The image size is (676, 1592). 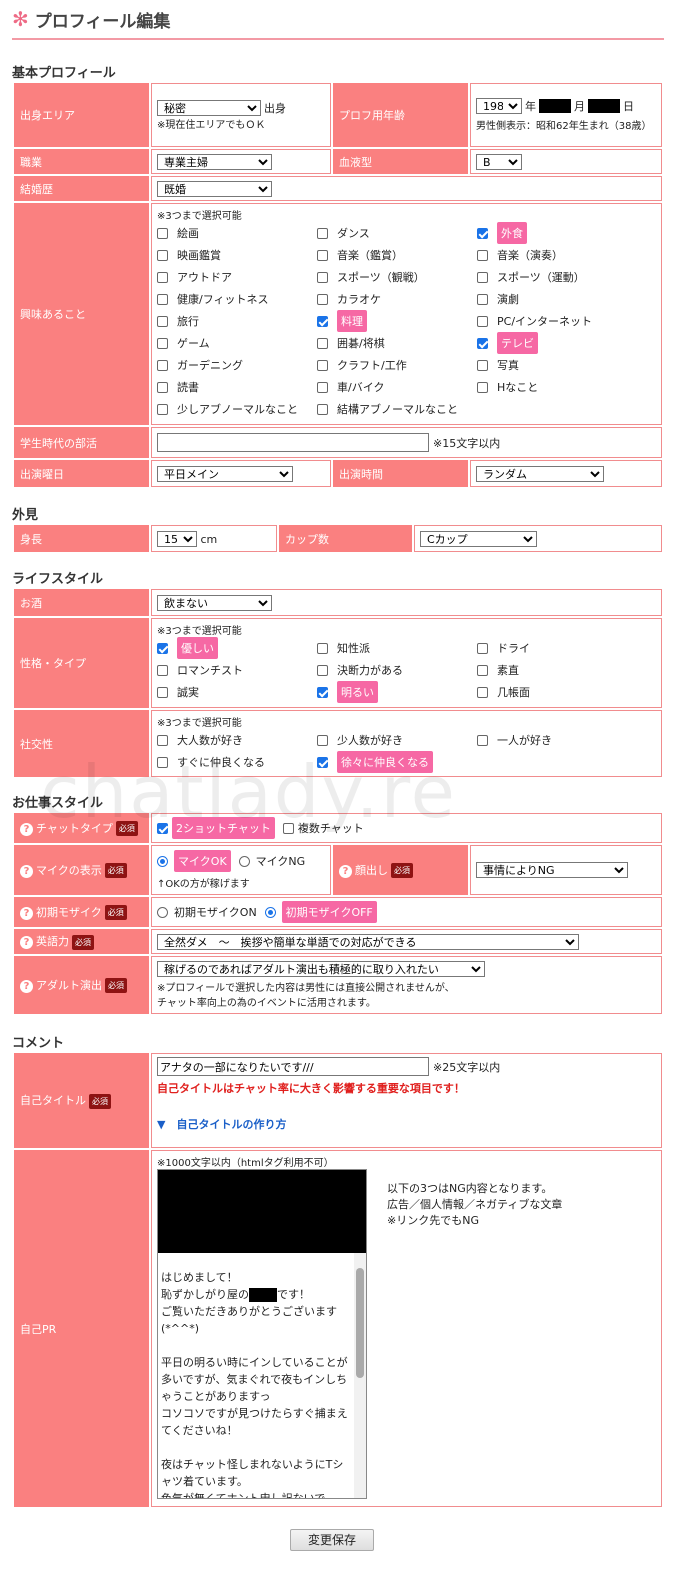 I want to click on interests-option: 演劇, so click(x=557, y=299).